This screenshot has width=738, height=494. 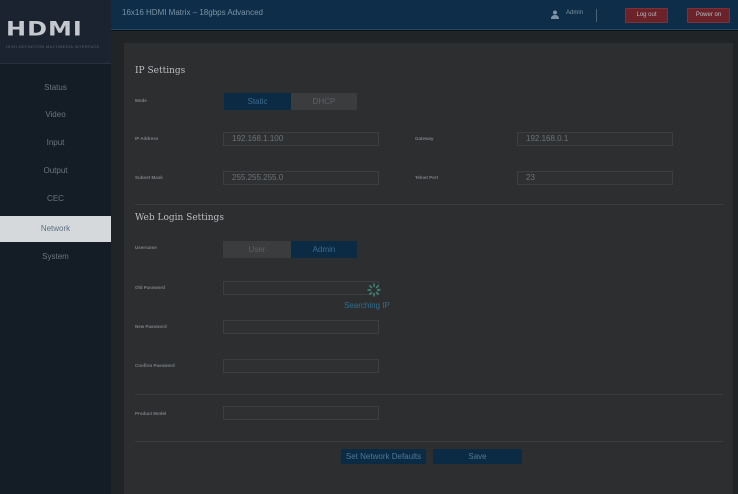 What do you see at coordinates (55, 115) in the screenshot?
I see `sidebar-item-video: Video` at bounding box center [55, 115].